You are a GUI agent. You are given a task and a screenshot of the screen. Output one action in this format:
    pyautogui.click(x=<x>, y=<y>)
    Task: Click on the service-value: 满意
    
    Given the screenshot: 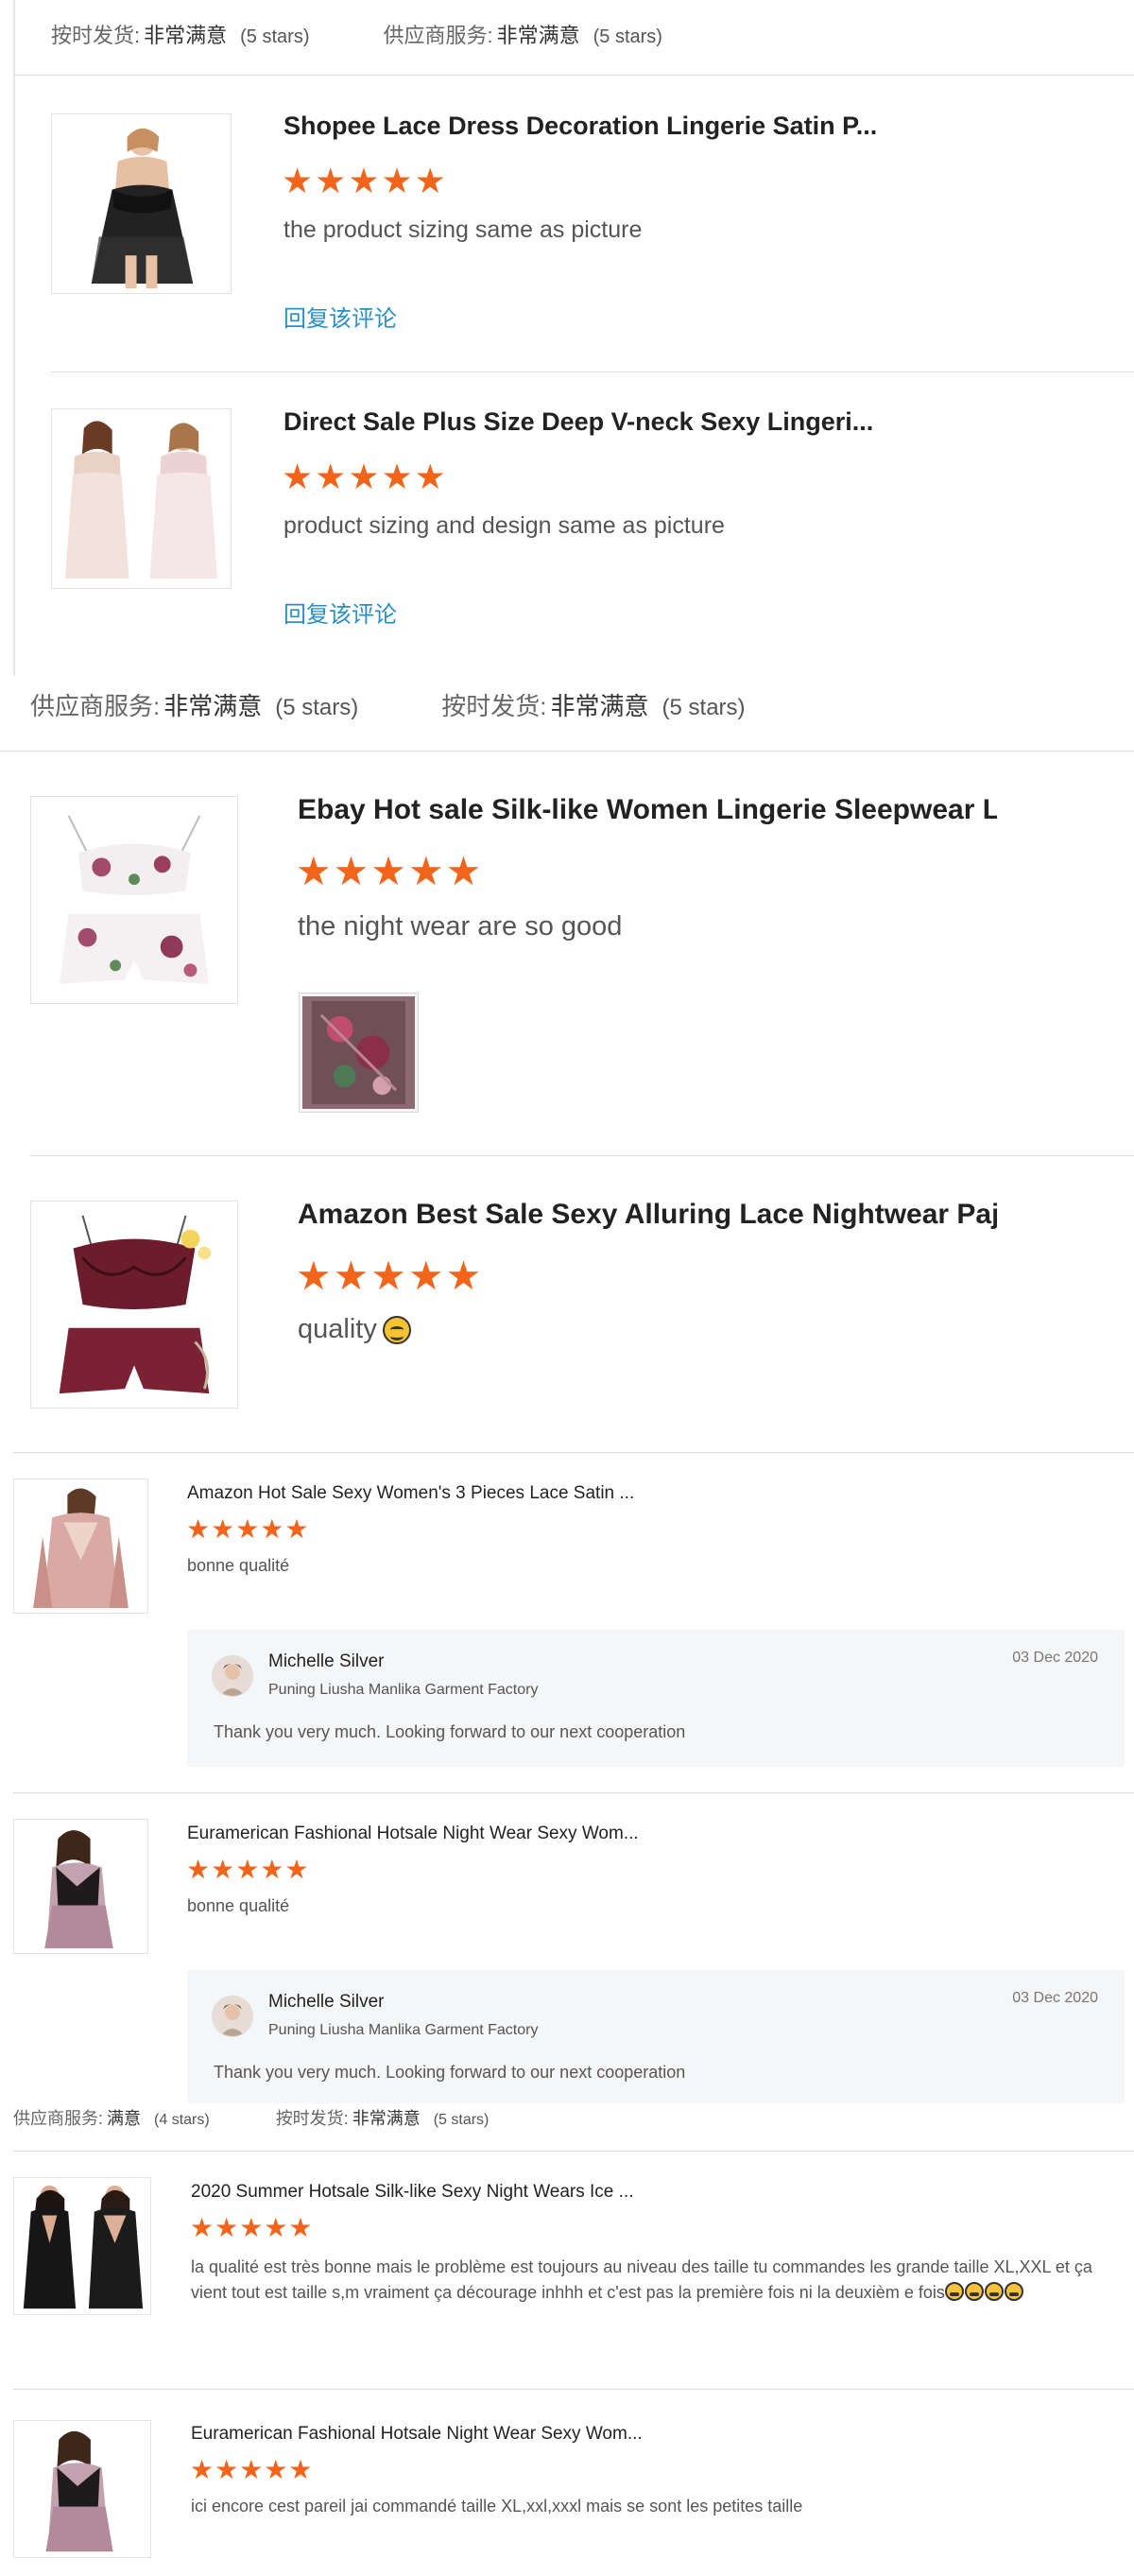 What is the action you would take?
    pyautogui.click(x=124, y=2118)
    